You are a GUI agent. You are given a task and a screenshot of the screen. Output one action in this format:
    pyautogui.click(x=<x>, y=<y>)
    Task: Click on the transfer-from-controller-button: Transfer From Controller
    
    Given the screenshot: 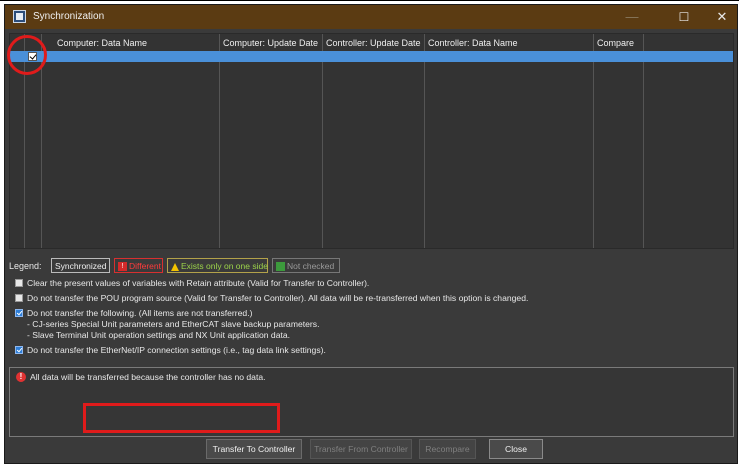 What is the action you would take?
    pyautogui.click(x=361, y=449)
    